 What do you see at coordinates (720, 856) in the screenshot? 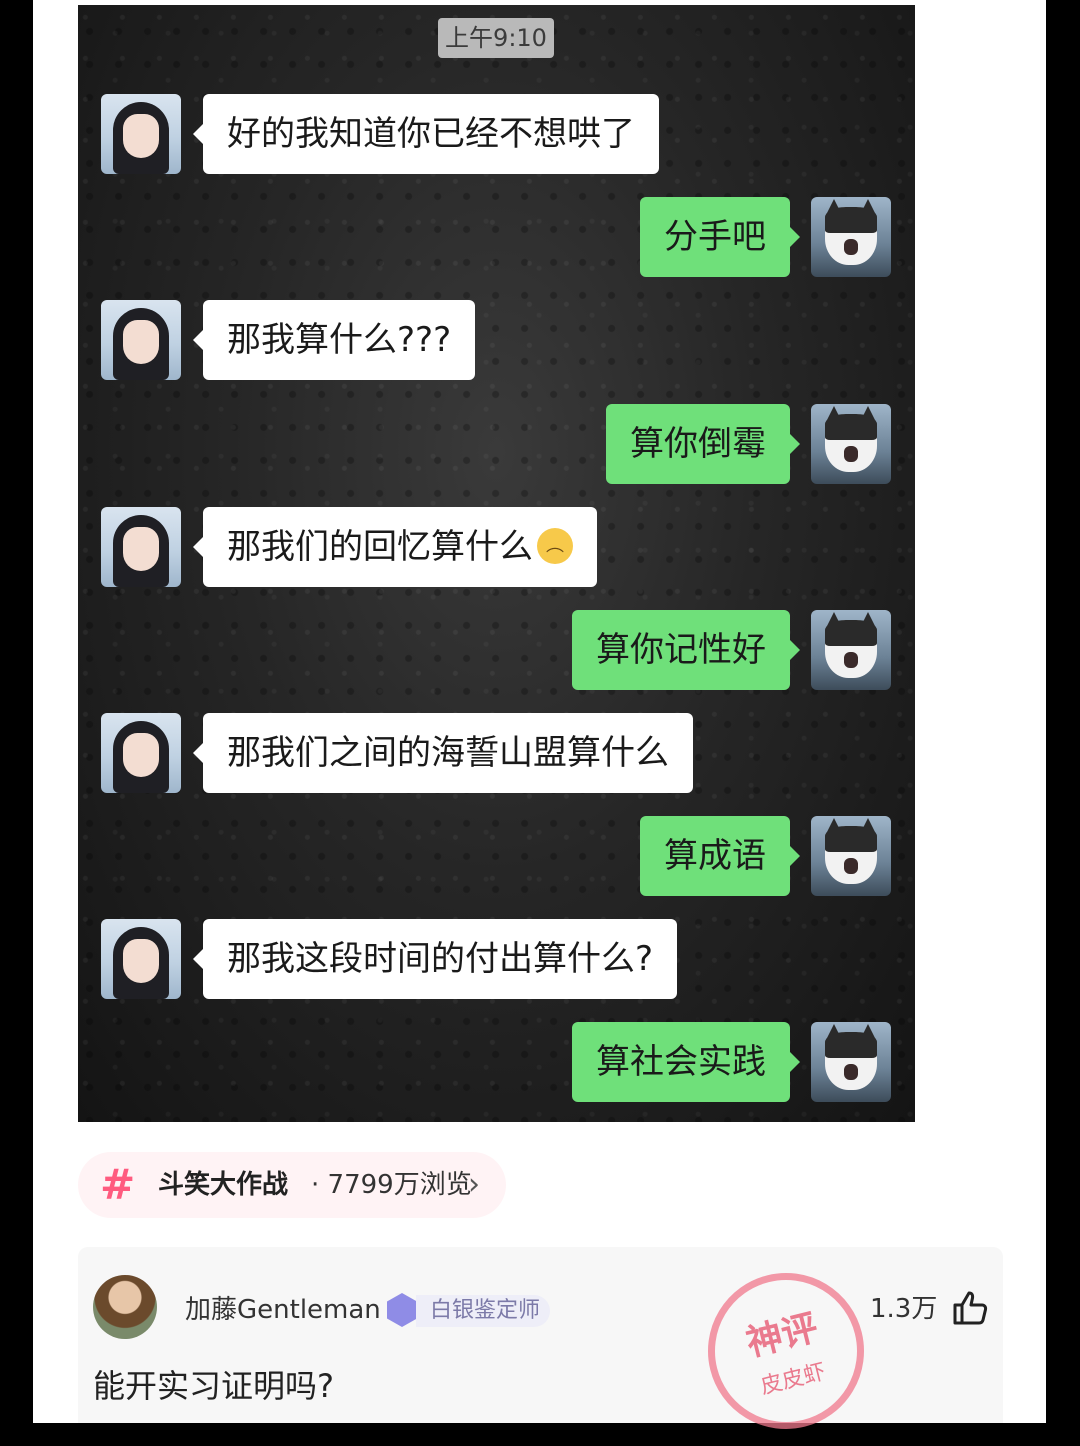
I see `outgoing-message: 算成语` at bounding box center [720, 856].